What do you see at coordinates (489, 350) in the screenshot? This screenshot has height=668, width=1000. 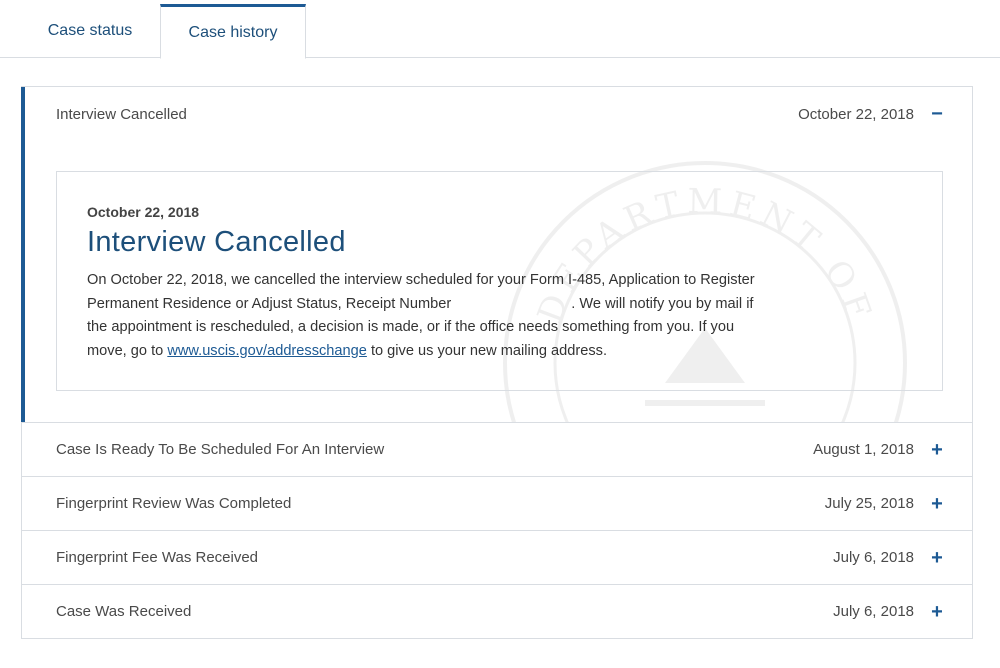 I see `detail-body-text-3: to give us your new mailing address.` at bounding box center [489, 350].